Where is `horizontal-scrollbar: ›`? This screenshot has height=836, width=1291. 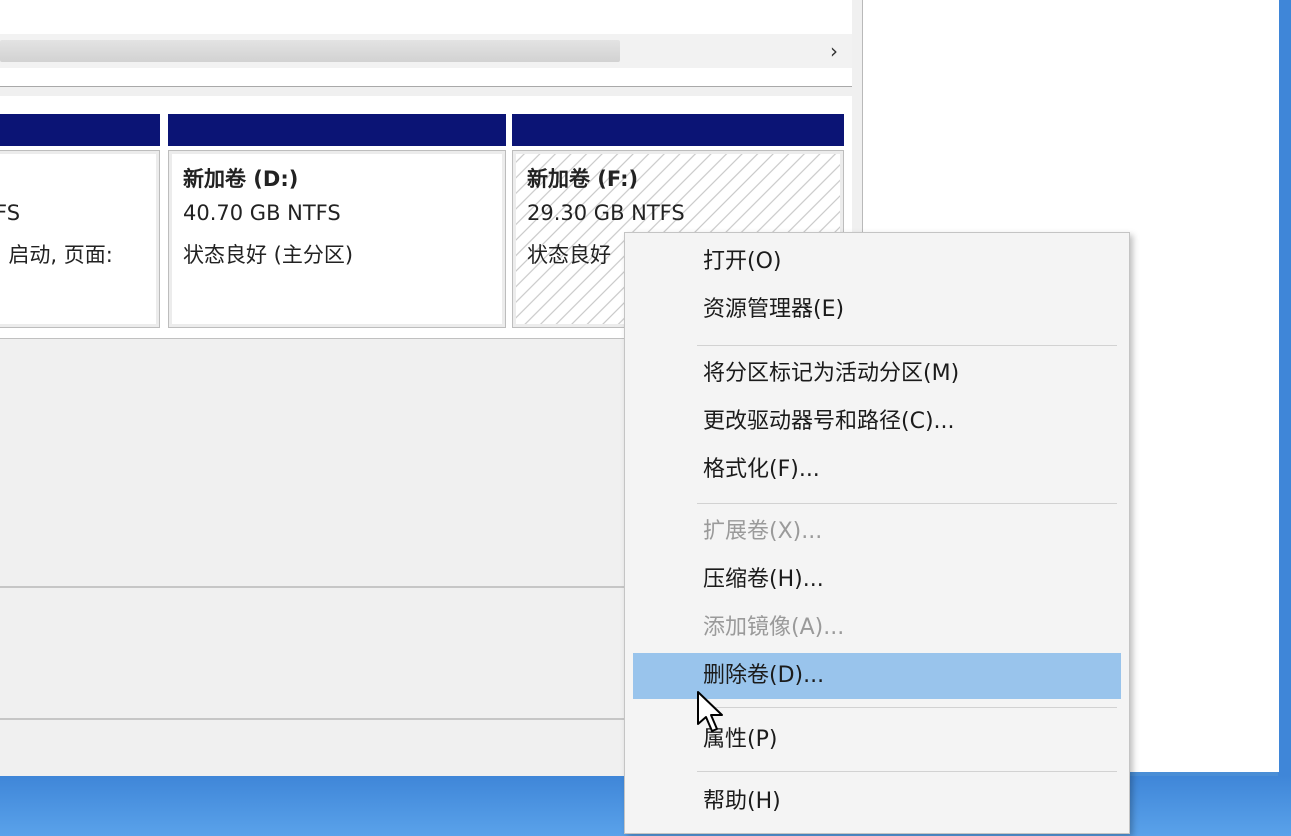
horizontal-scrollbar: › is located at coordinates (426, 51).